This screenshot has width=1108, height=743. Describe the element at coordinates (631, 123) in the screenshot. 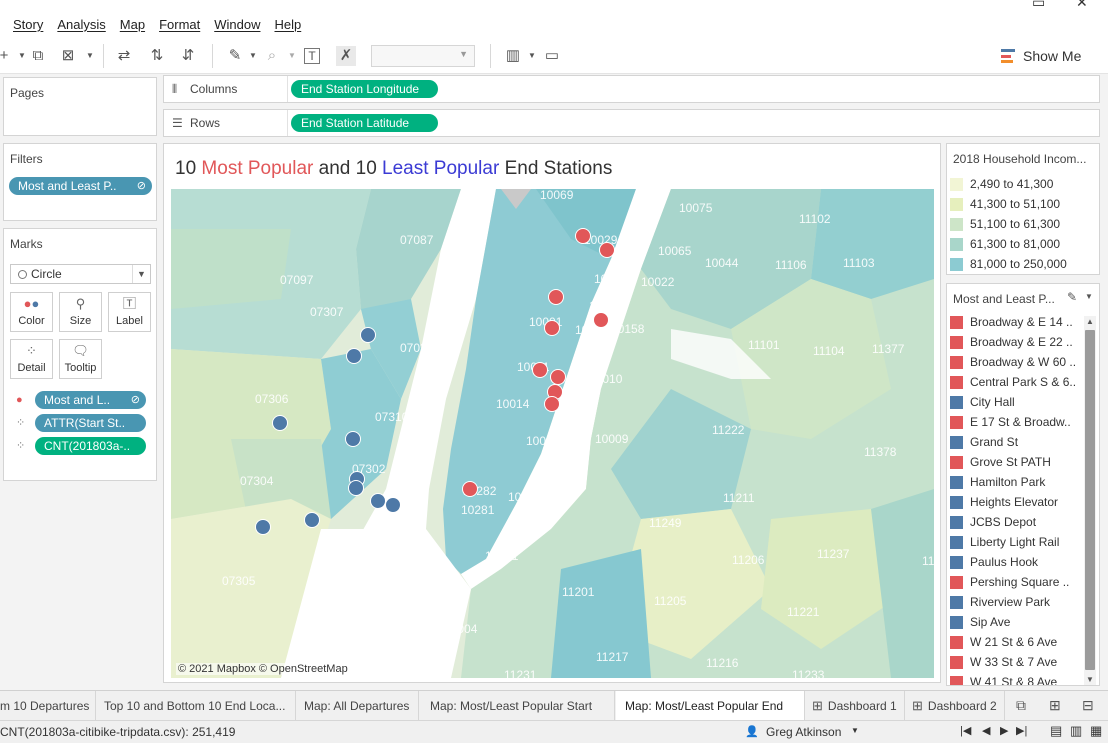

I see `rows-shelf: ☰ Rows End Station Latitude` at that location.